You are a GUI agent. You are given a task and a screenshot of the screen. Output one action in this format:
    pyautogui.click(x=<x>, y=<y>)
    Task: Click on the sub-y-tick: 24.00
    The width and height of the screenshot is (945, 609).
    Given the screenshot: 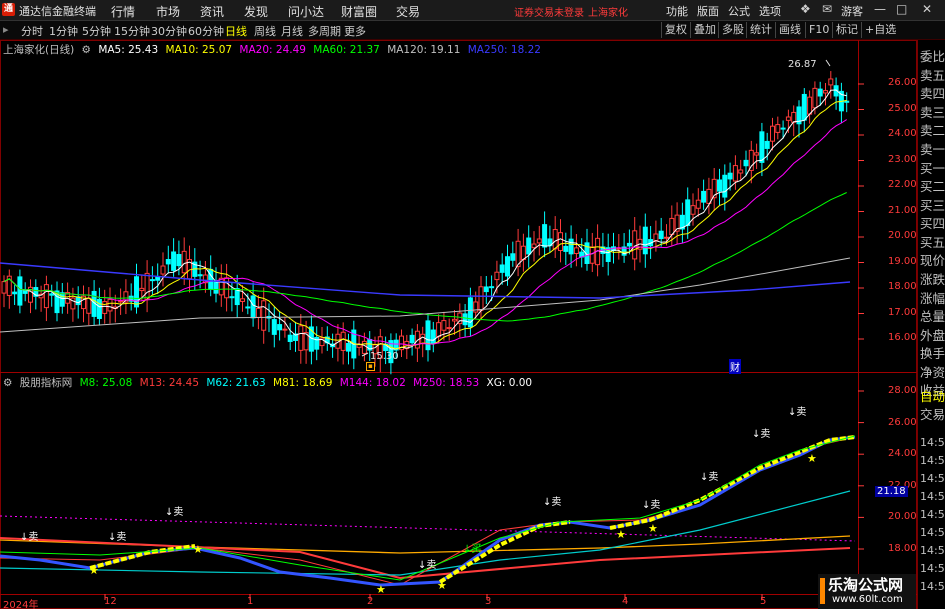 What is the action you would take?
    pyautogui.click(x=902, y=453)
    